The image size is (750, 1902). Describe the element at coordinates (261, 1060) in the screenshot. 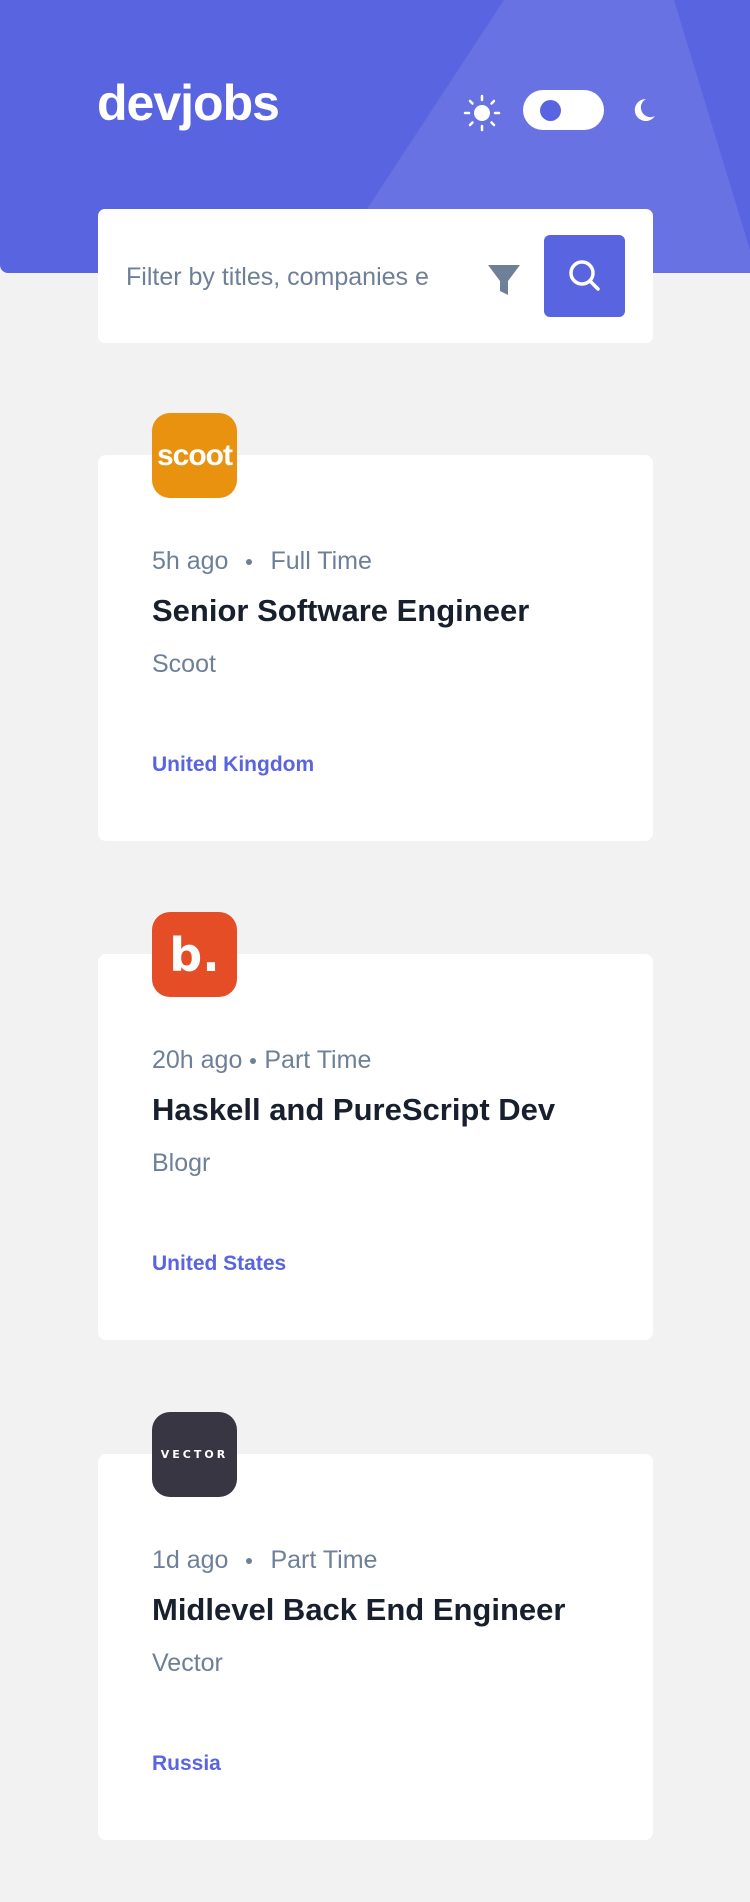

I see `job-meta: 20h ago Part Time` at that location.